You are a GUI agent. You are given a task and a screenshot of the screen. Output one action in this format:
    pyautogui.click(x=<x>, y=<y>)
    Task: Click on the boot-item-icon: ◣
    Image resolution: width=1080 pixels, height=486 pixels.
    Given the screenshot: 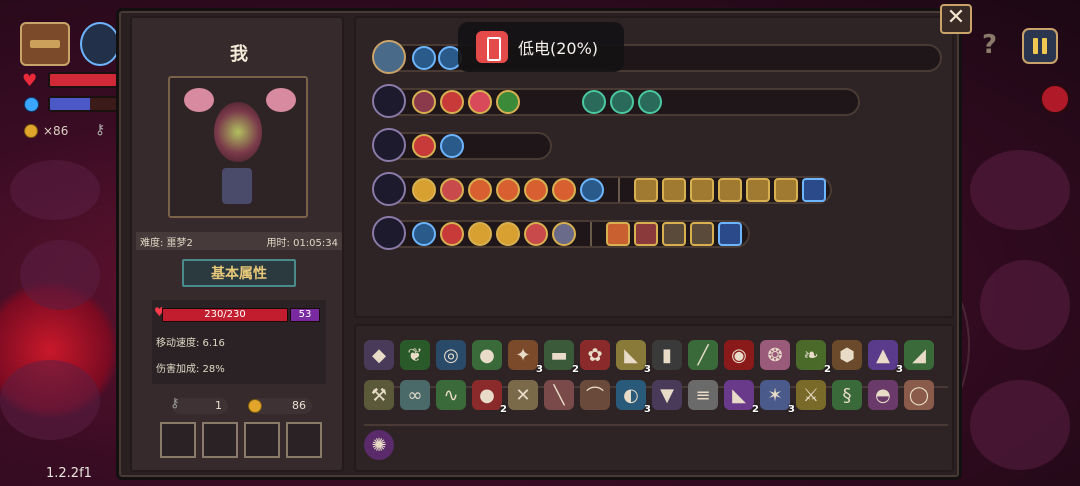 What is the action you would take?
    pyautogui.click(x=739, y=395)
    